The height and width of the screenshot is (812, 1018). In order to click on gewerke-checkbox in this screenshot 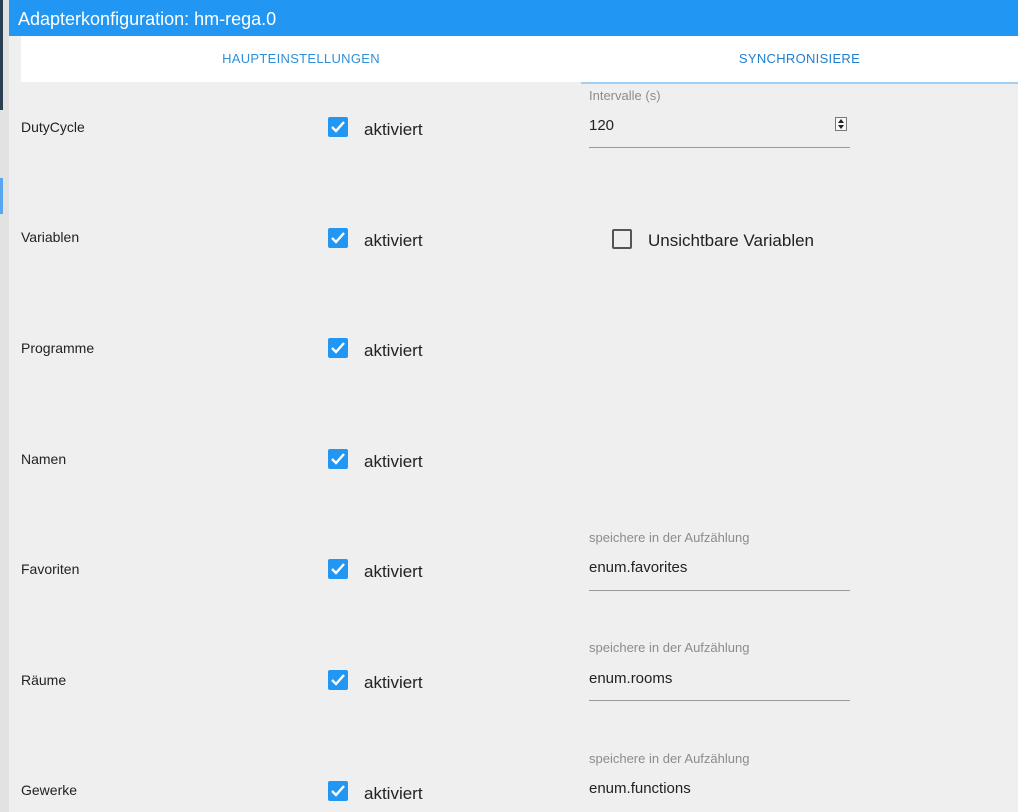, I will do `click(338, 791)`.